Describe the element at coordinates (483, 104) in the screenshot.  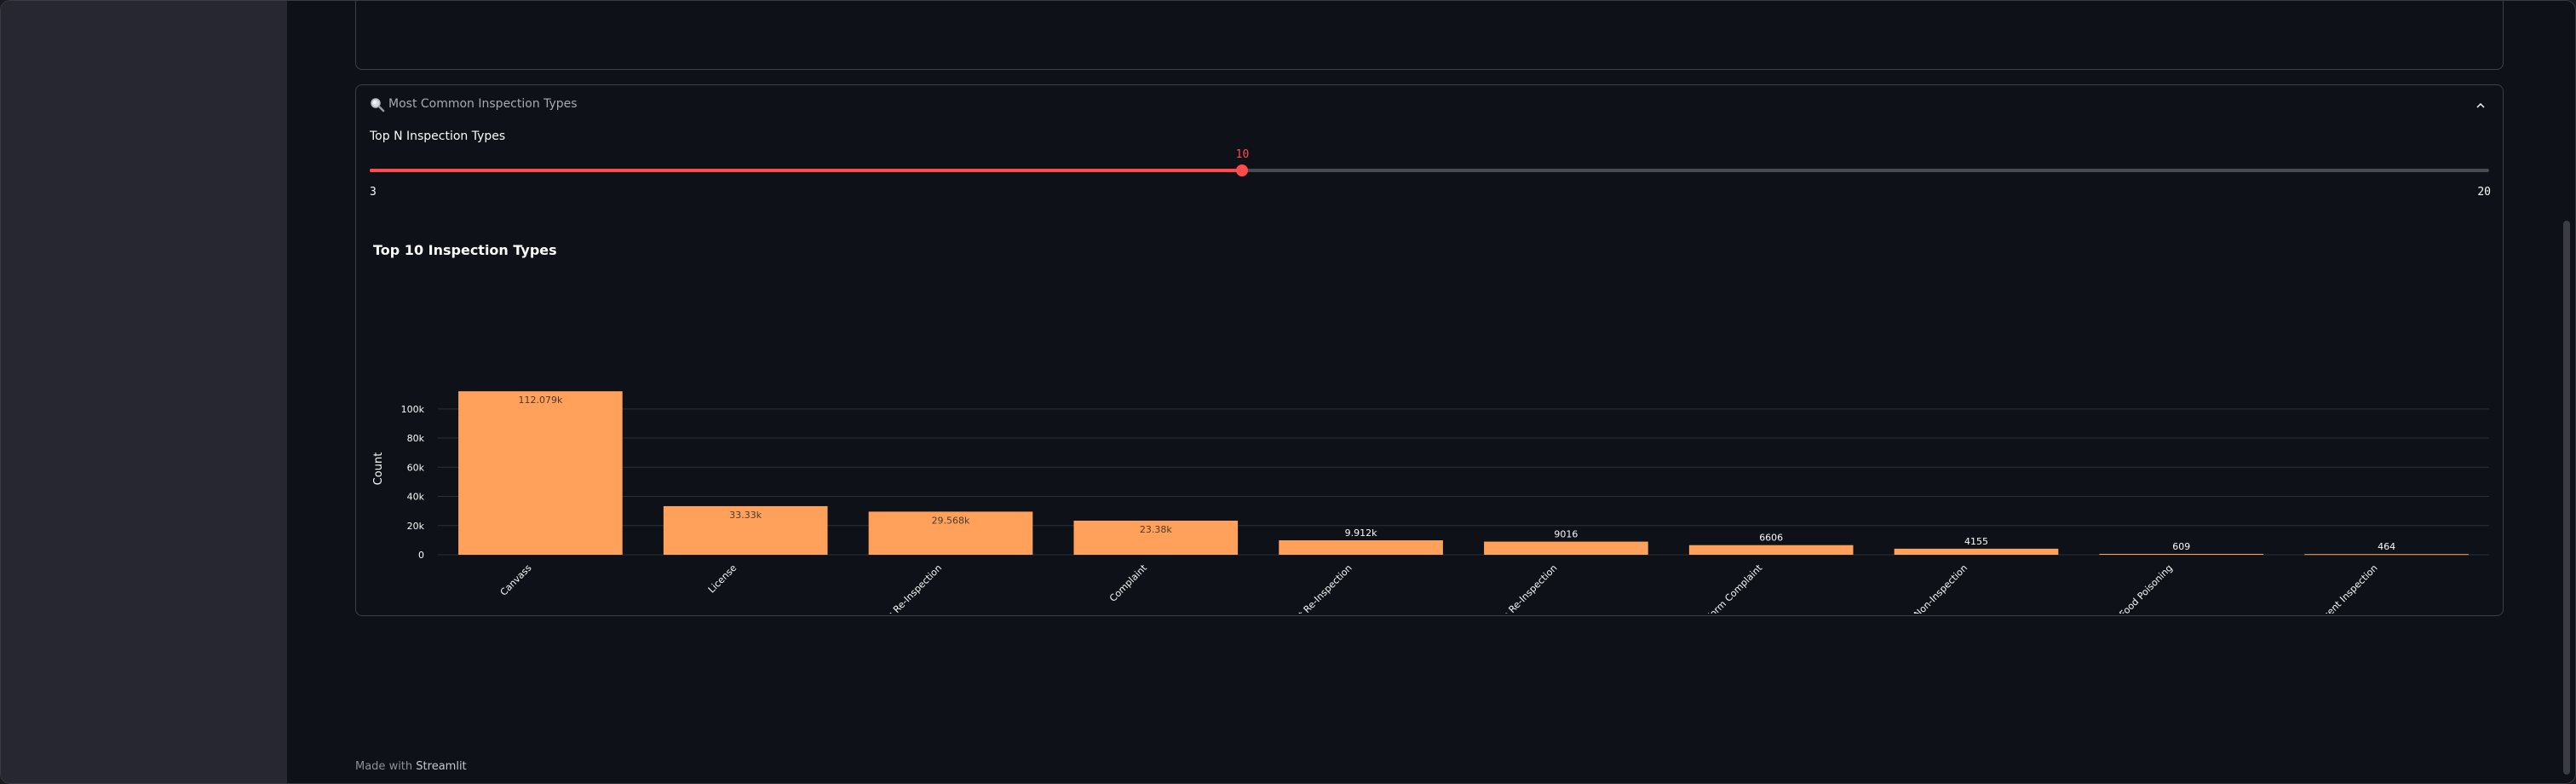
I see `expander-title: Most Common Inspection Types` at that location.